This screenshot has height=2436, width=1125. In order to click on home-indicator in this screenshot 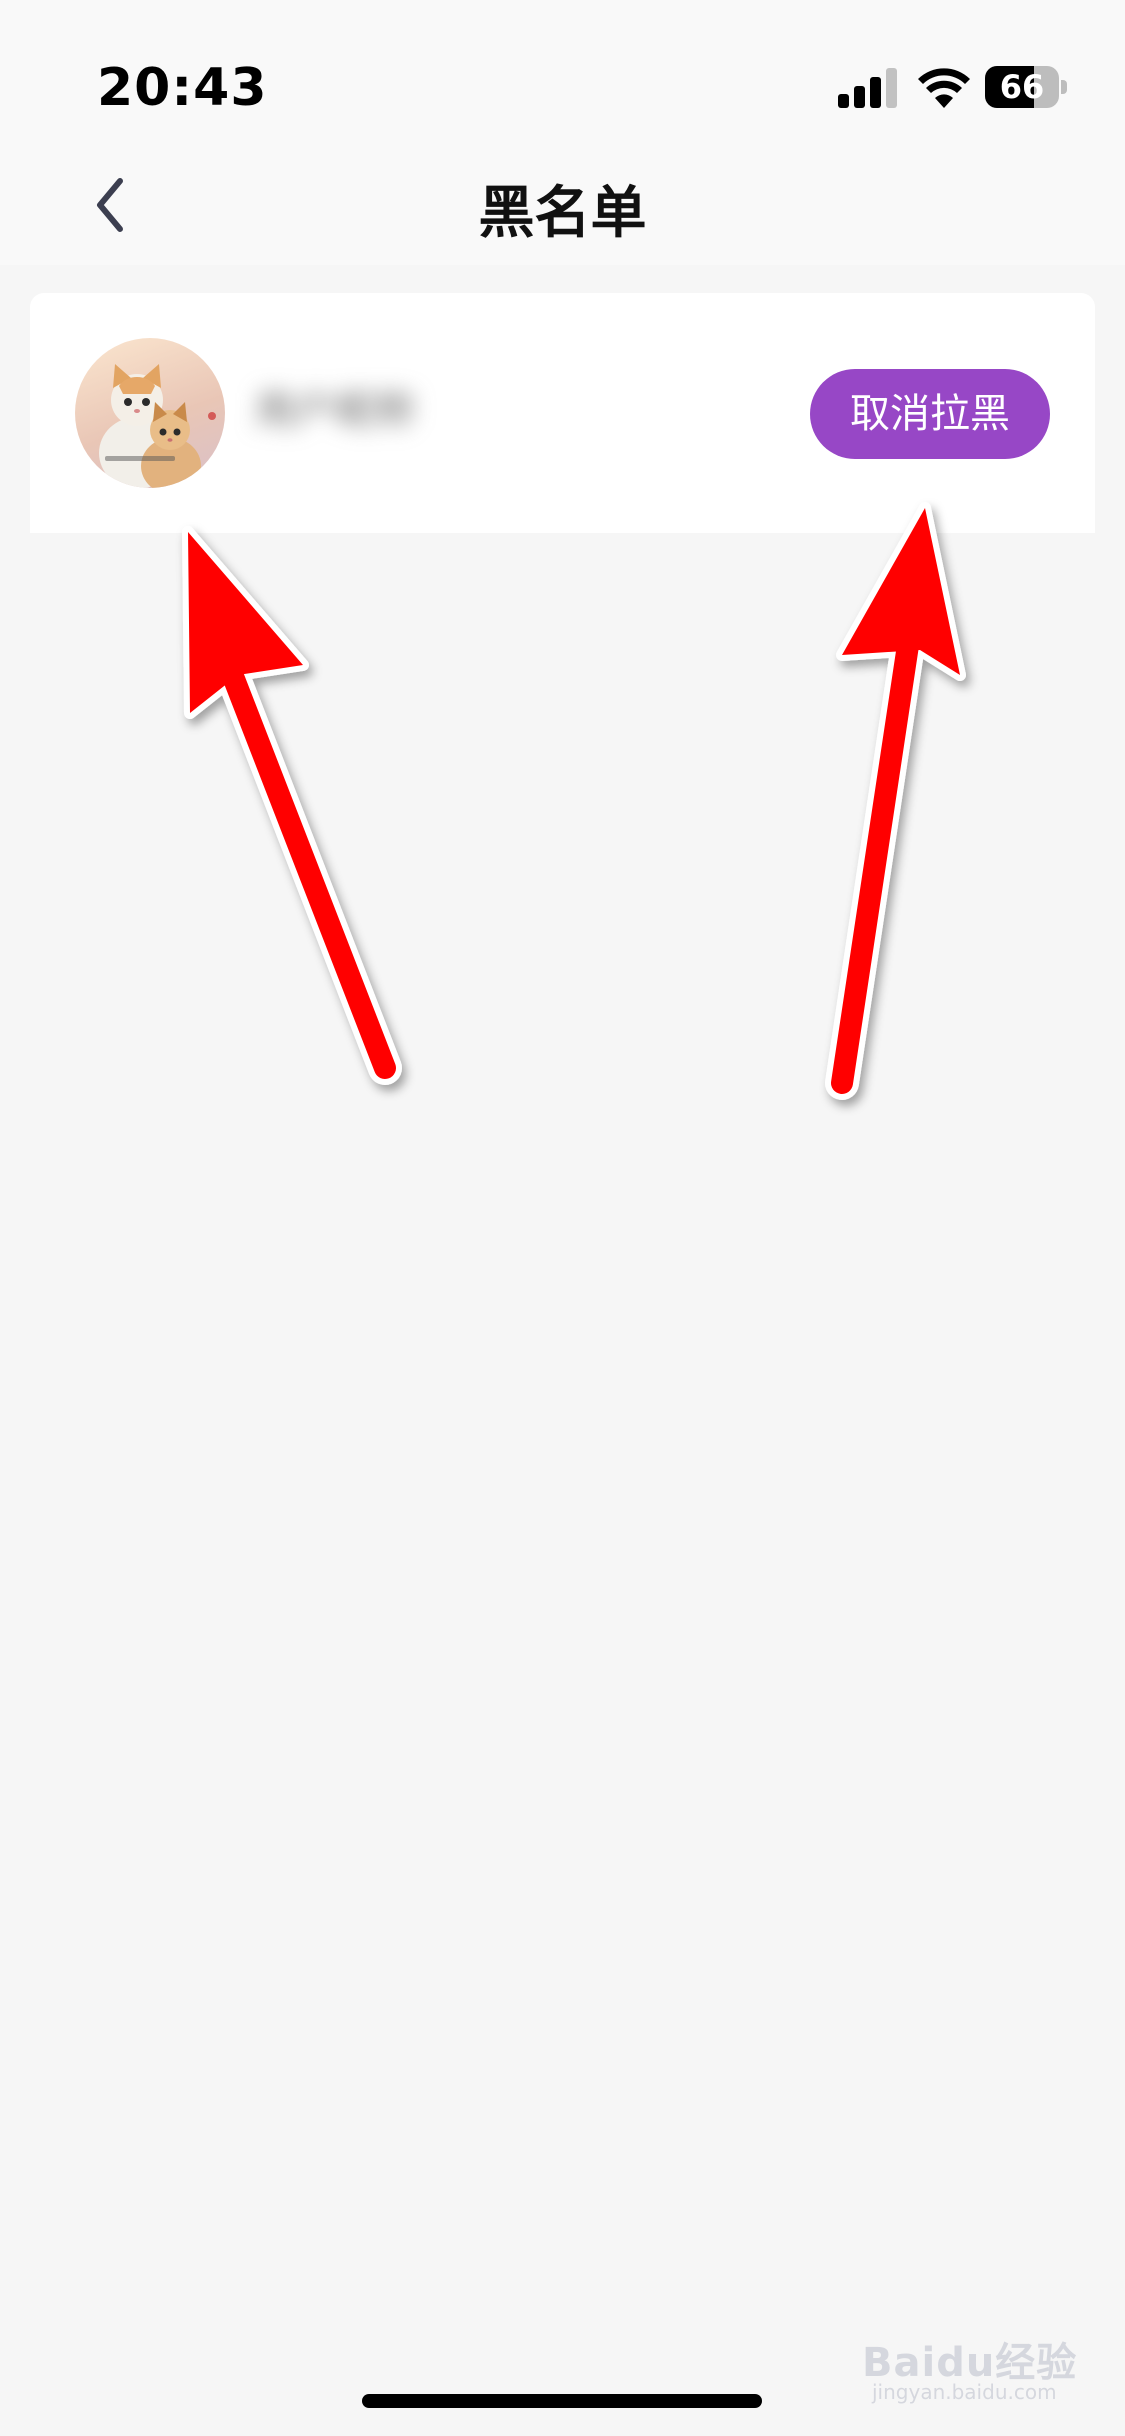, I will do `click(562, 2401)`.